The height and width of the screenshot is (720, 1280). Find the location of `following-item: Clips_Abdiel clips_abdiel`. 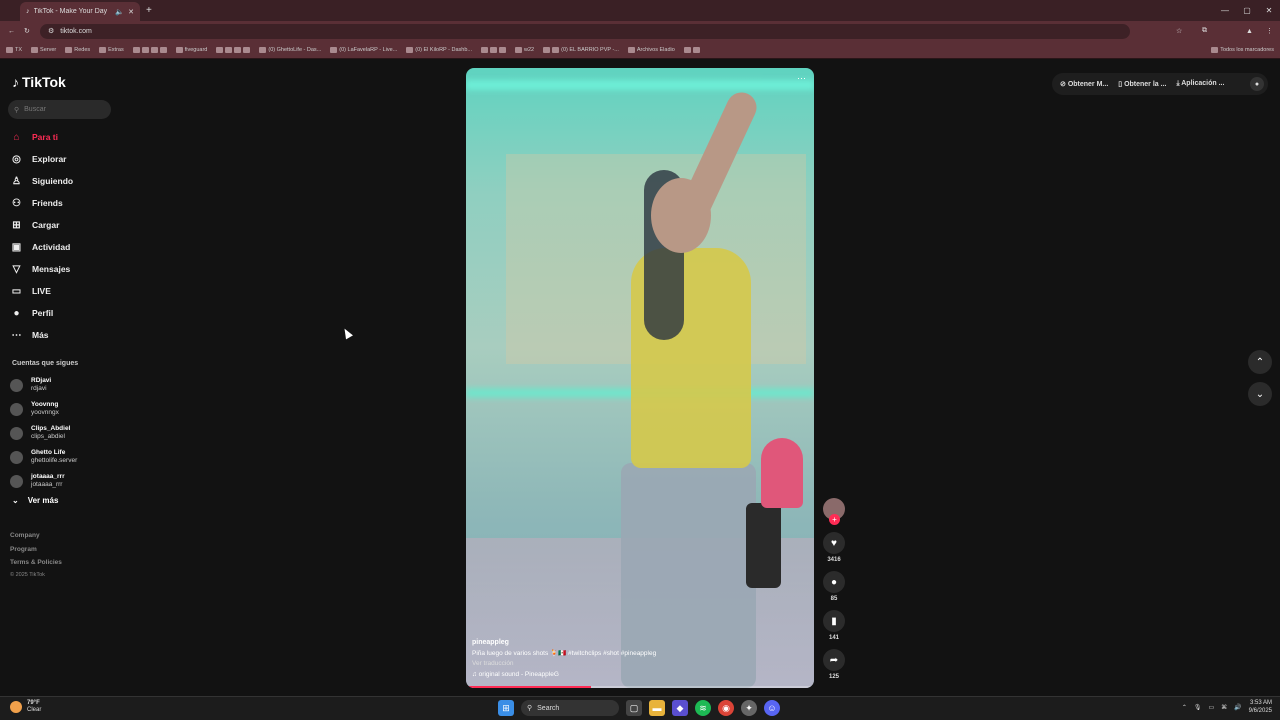

following-item: Clips_Abdiel clips_abdiel is located at coordinates (43, 433).